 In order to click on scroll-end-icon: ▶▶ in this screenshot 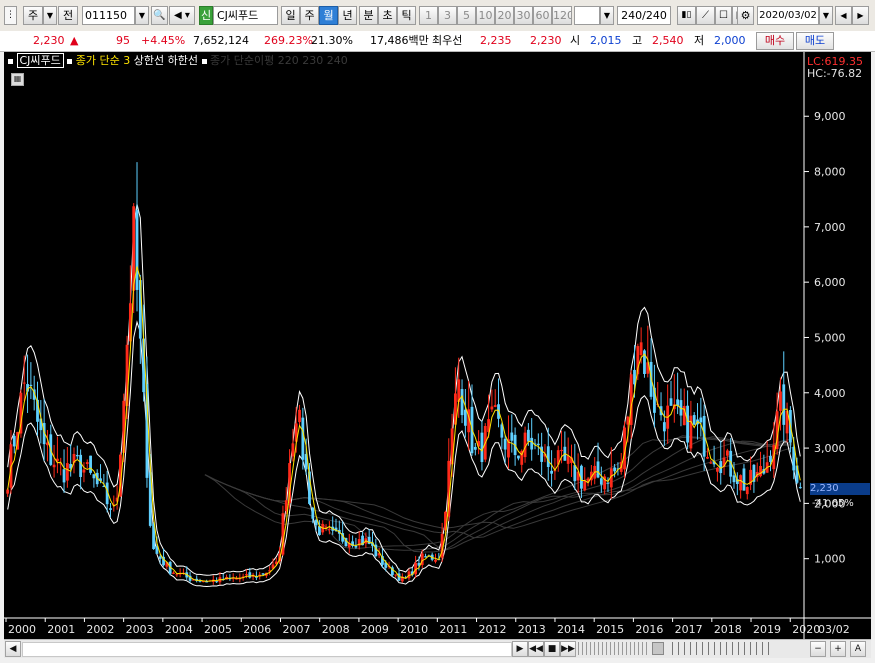, I will do `click(568, 649)`.